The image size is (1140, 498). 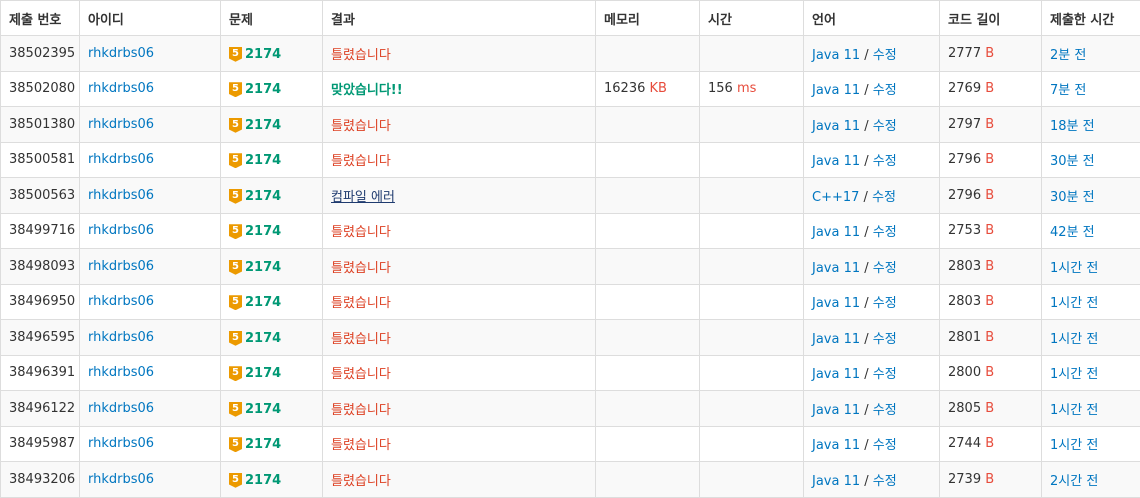 What do you see at coordinates (835, 197) in the screenshot?
I see `language-link: C++17` at bounding box center [835, 197].